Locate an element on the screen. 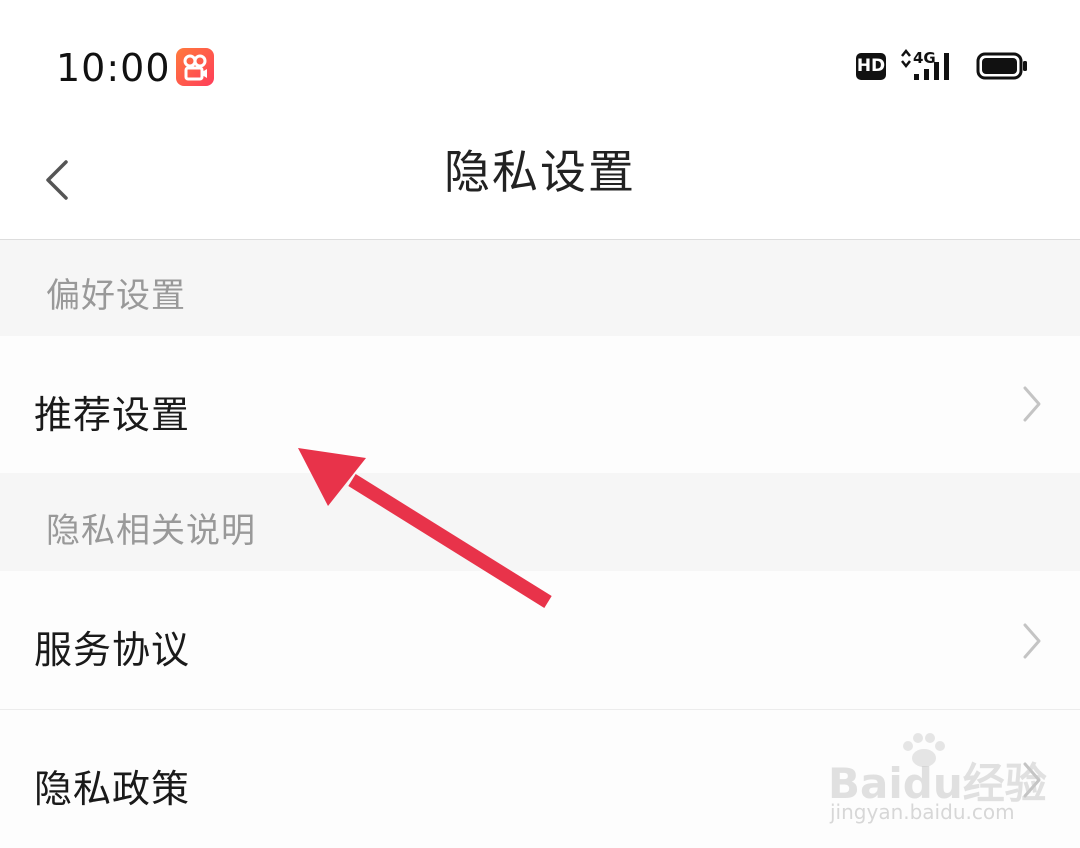 The height and width of the screenshot is (848, 1080). nav-bar: 隐私设置 is located at coordinates (540, 185).